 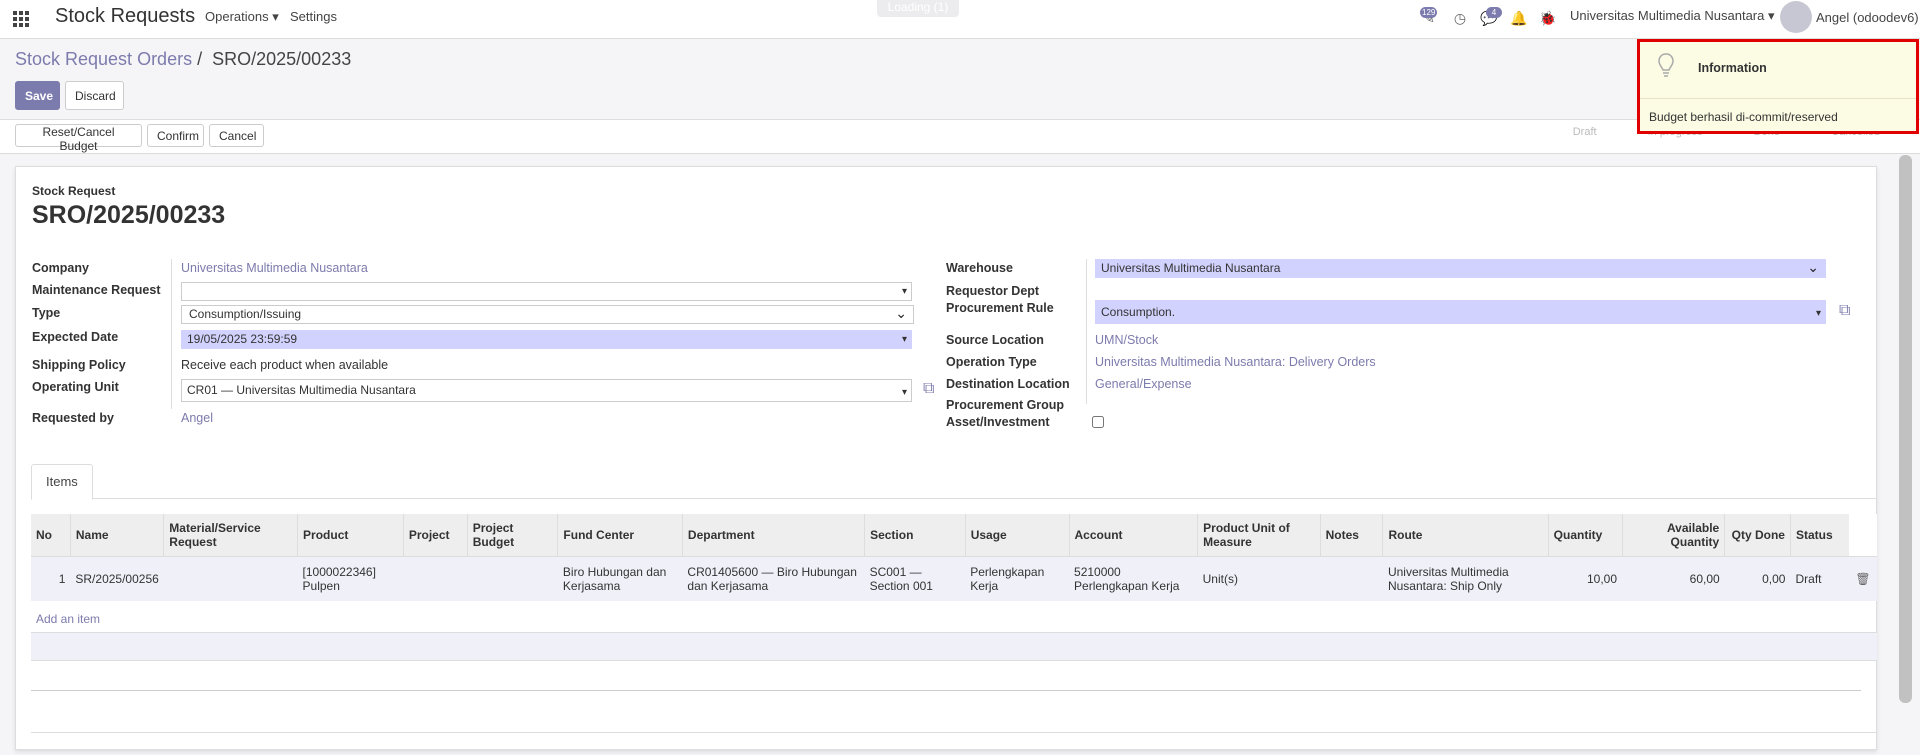 I want to click on breadcrumb-parent: Stock Request Orders, so click(x=103, y=59).